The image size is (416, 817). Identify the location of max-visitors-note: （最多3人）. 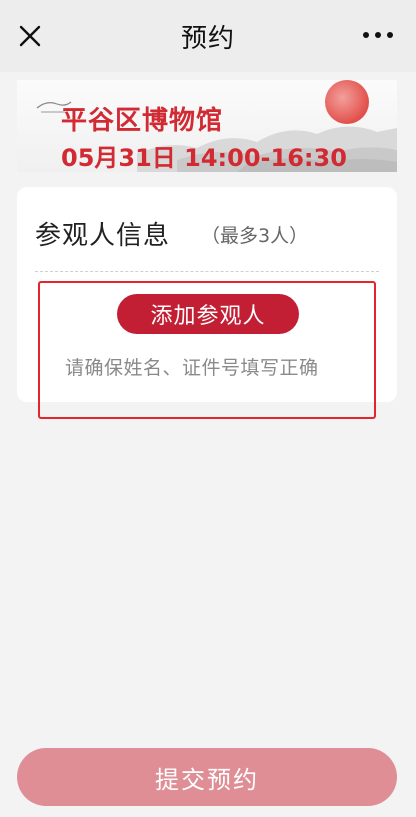
(255, 236).